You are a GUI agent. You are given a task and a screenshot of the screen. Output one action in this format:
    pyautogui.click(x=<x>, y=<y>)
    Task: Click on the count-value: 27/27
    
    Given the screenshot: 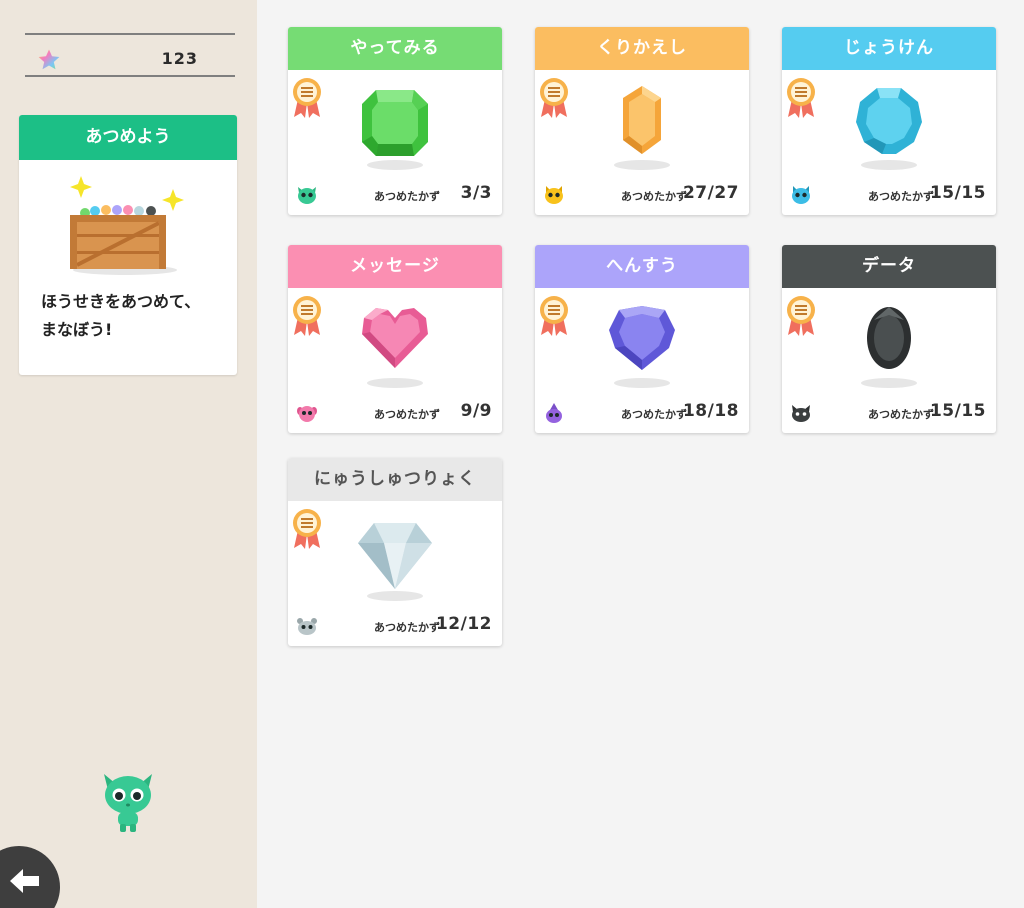 What is the action you would take?
    pyautogui.click(x=710, y=193)
    